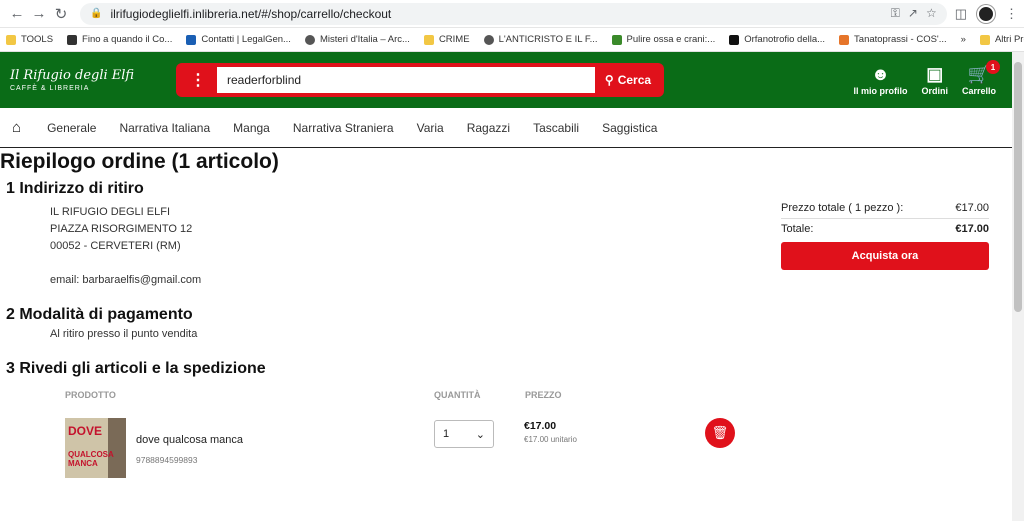 Image resolution: width=1024 pixels, height=521 pixels. I want to click on nav-varia: Varia, so click(430, 128).